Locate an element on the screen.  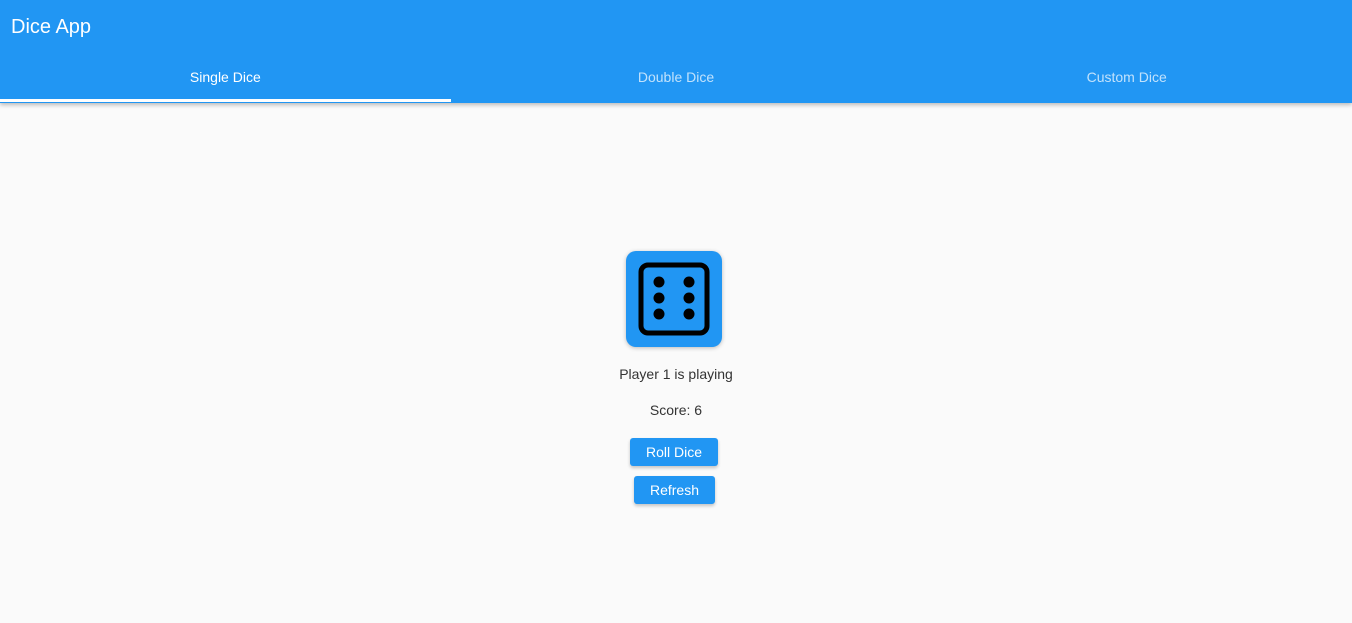
player-status: Player 1 is playing is located at coordinates (676, 374).